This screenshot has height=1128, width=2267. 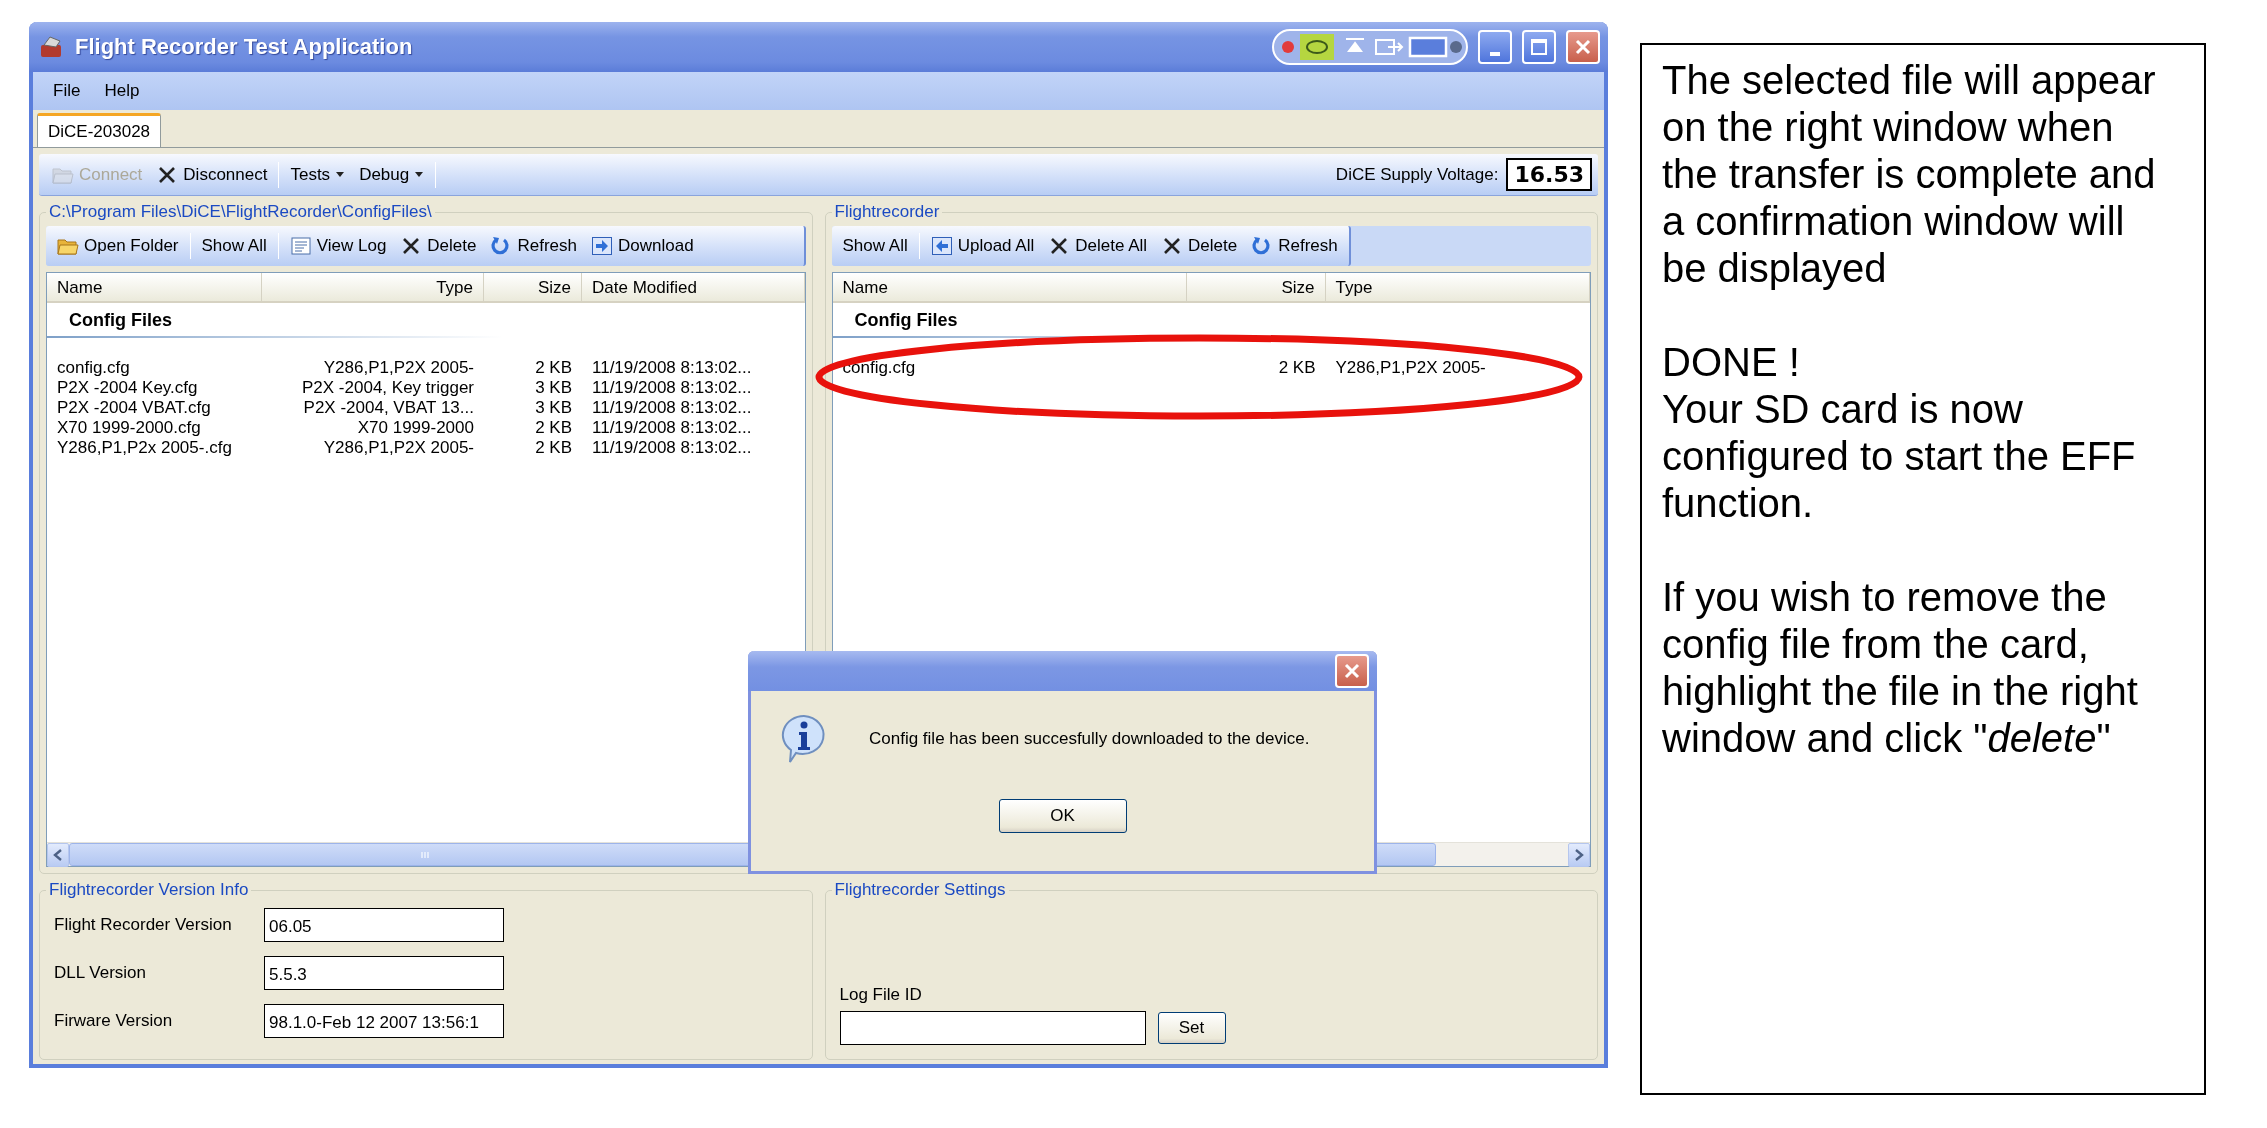 What do you see at coordinates (240, 212) in the screenshot?
I see `panel-title: C:\Program Files\DiCE\FlightRecorder\ConfigFiles\` at bounding box center [240, 212].